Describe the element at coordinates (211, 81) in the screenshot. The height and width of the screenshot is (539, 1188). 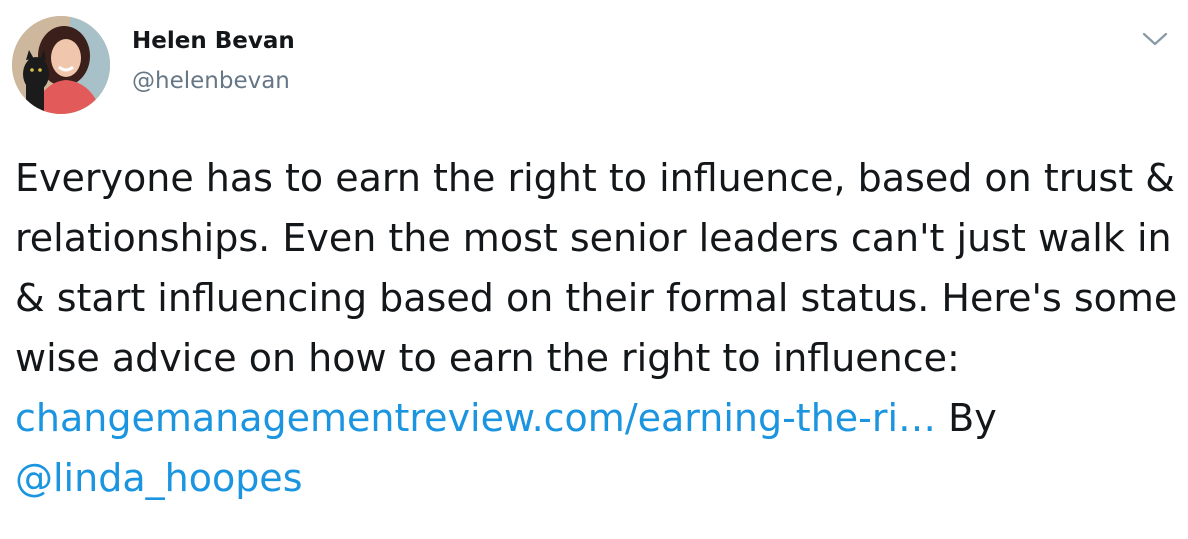
I see `author-handle: @helenbevan` at that location.